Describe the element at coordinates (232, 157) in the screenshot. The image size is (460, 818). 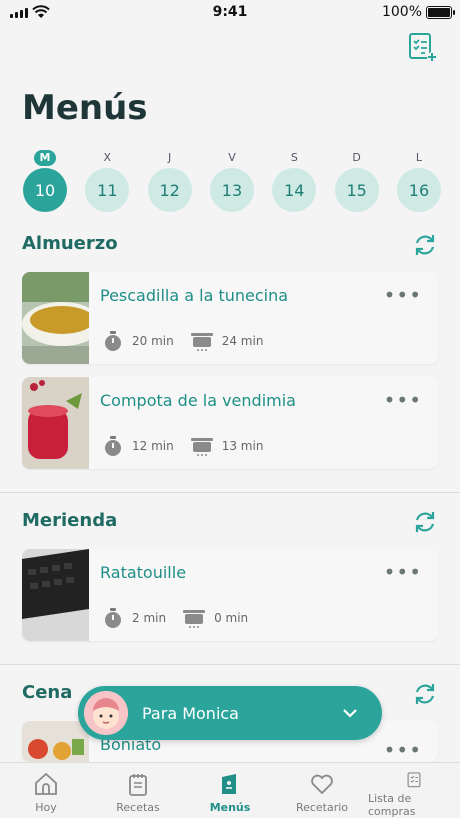
I see `day-weekday: V` at that location.